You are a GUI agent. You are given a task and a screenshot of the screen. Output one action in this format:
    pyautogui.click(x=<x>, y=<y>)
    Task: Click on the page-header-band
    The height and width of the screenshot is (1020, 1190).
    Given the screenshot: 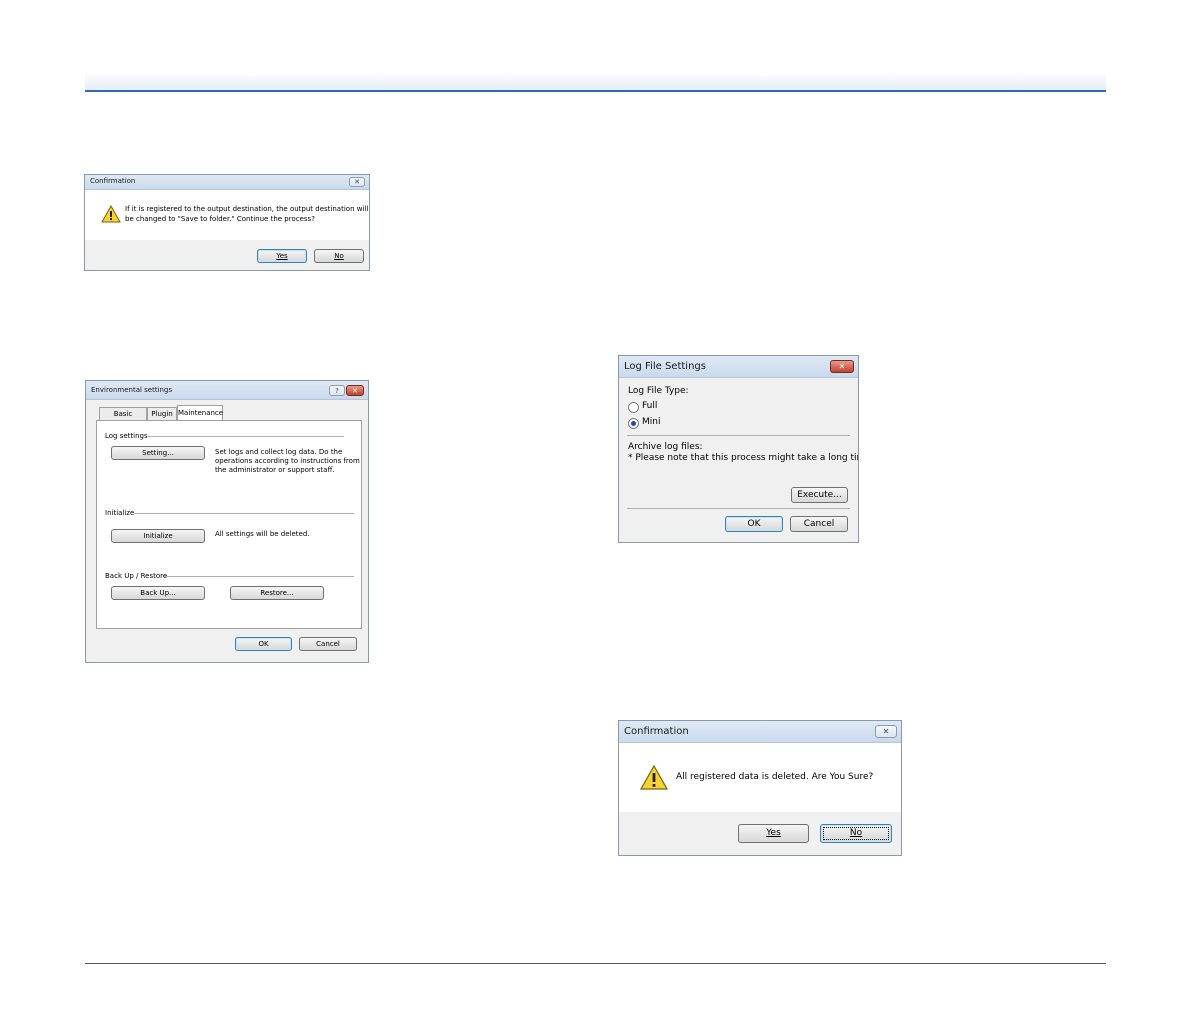 What is the action you would take?
    pyautogui.click(x=595, y=81)
    